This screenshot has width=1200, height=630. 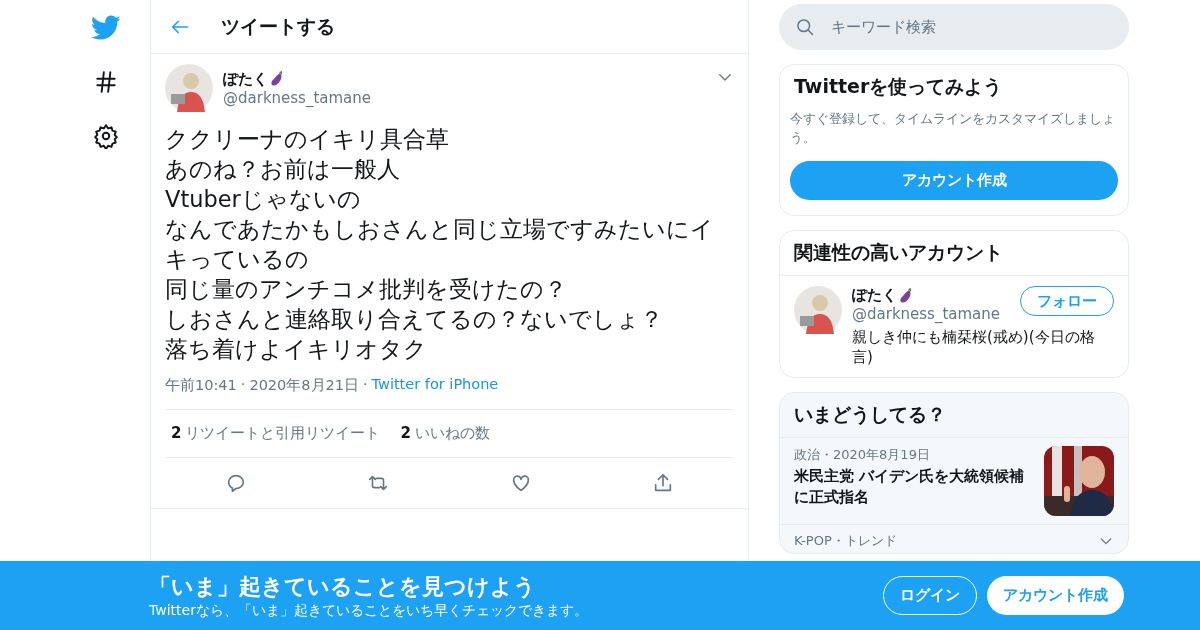 What do you see at coordinates (440, 244) in the screenshot?
I see `tweet-text-line: なんであたかもしおさんと同じ立場ですみたいにイキっているの` at bounding box center [440, 244].